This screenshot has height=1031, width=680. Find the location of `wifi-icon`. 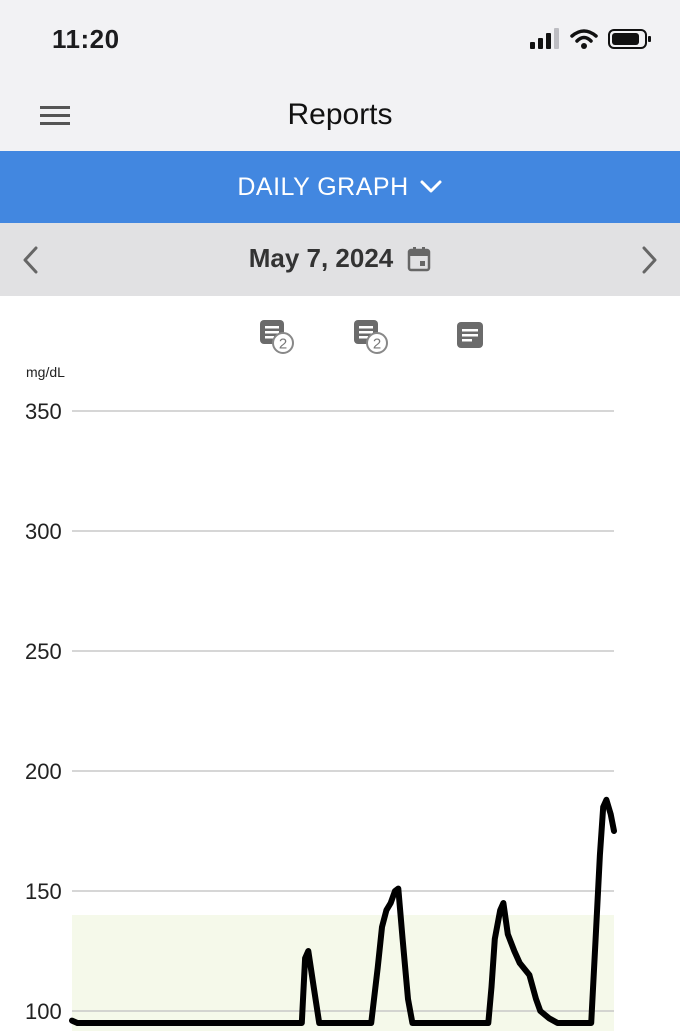

wifi-icon is located at coordinates (584, 39).